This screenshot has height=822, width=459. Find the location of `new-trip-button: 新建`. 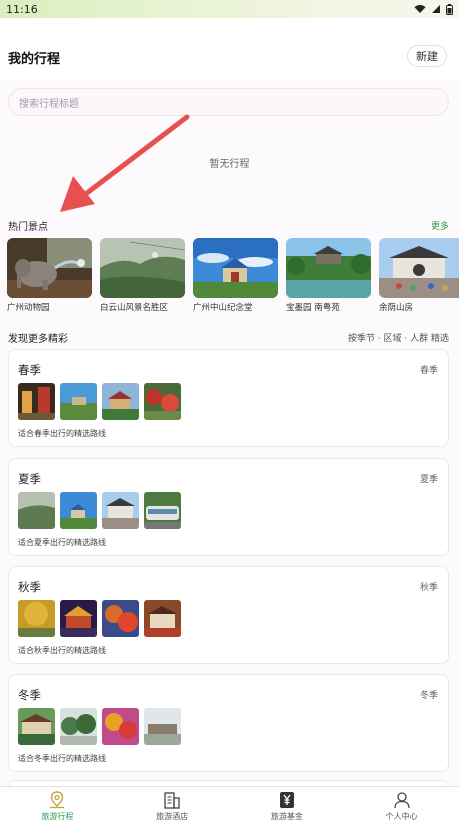

new-trip-button: 新建 is located at coordinates (427, 56).